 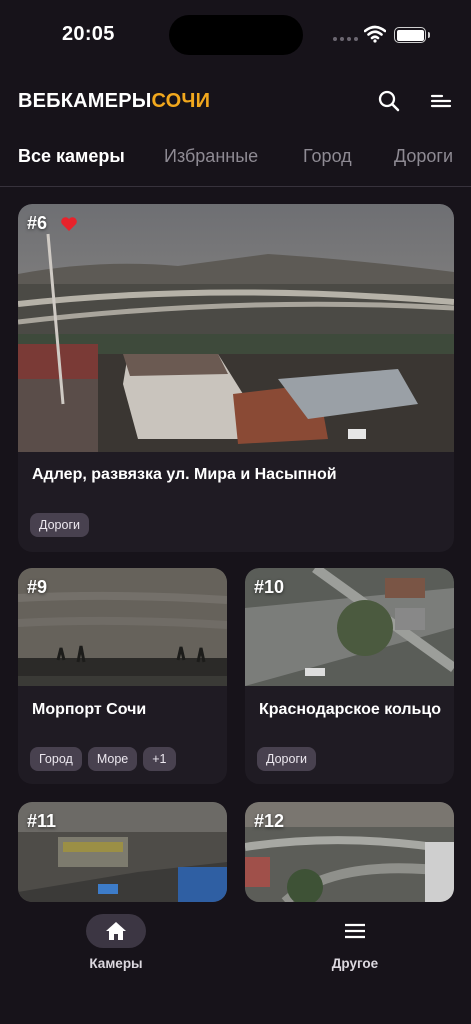 What do you see at coordinates (181, 101) in the screenshot?
I see `logo-text-accent: СОЧИ` at bounding box center [181, 101].